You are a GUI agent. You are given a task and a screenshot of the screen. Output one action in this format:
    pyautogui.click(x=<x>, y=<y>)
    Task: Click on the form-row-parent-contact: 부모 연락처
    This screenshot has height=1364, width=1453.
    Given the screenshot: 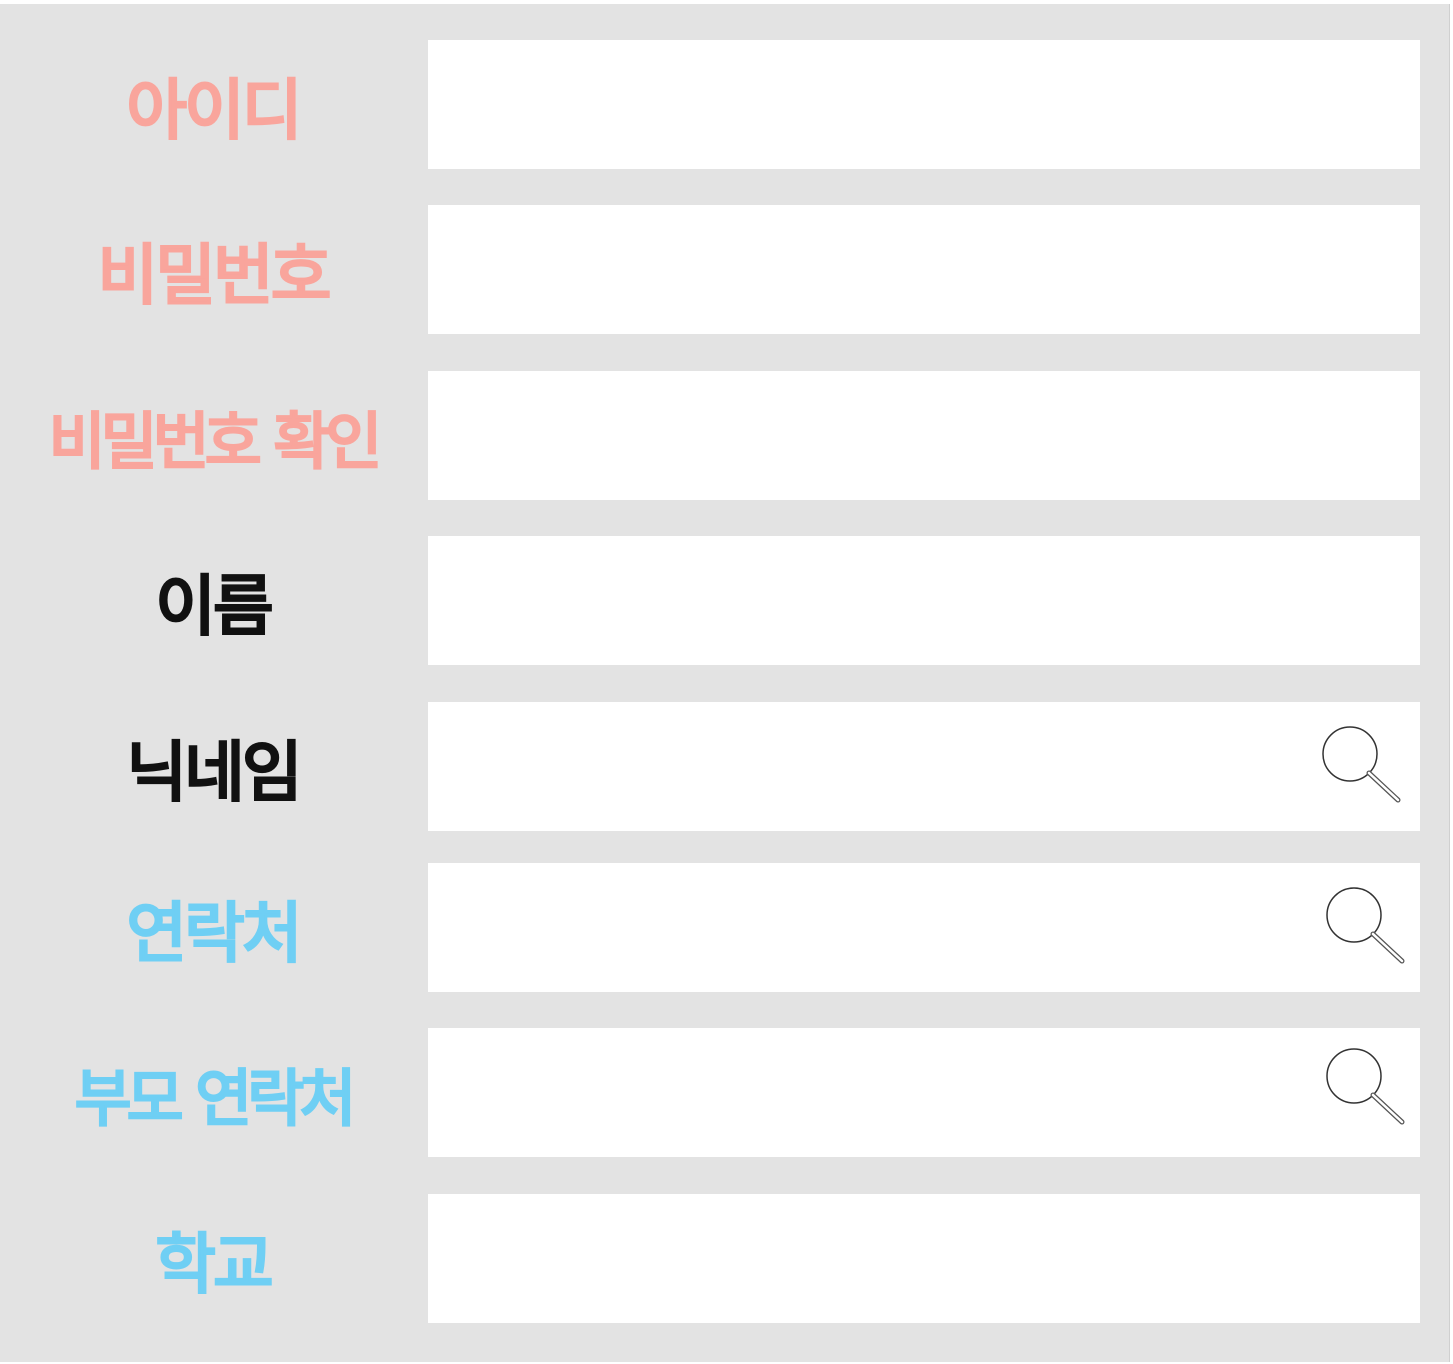 What is the action you would take?
    pyautogui.click(x=725, y=1092)
    